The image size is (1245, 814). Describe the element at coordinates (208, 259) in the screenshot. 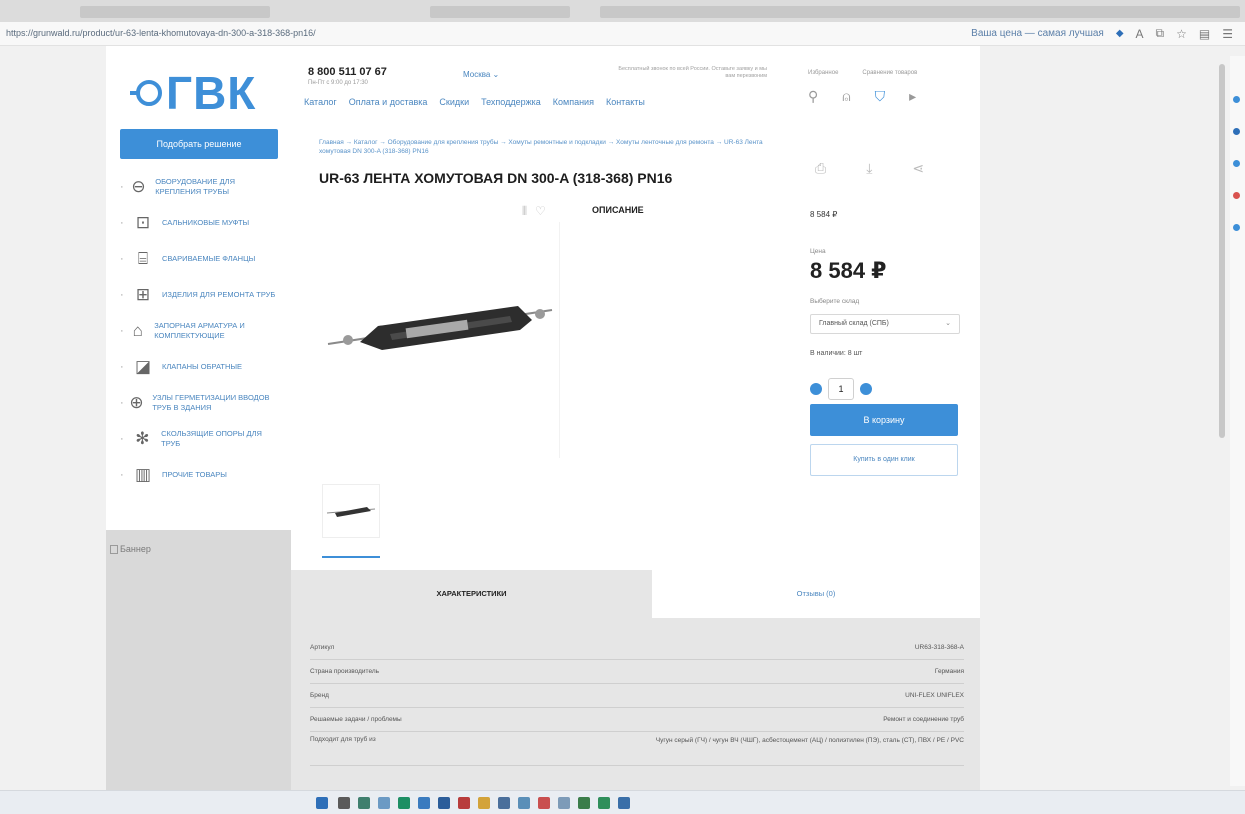

I see `category-label: Свариваемые фланцы` at that location.